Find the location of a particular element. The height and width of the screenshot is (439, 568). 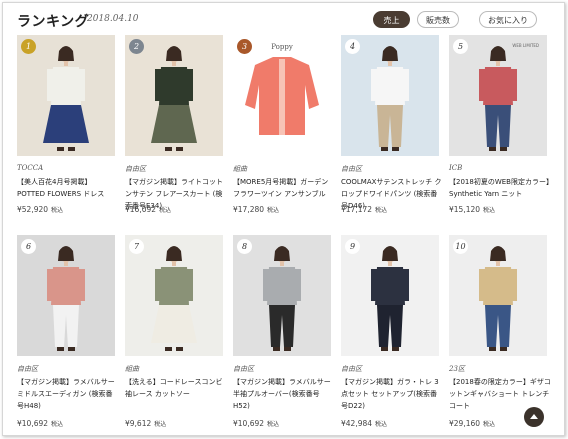

product-price: ¥9,612 税込 is located at coordinates (145, 423).